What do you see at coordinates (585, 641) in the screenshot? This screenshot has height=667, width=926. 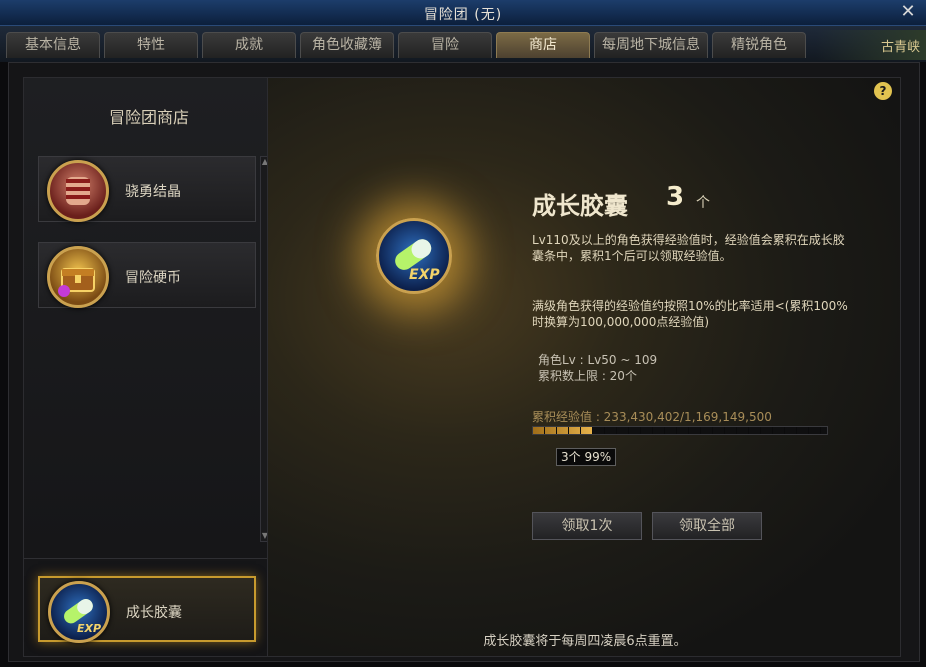 I see `reset-notice: 成长胶囊将于每周四凌晨6点重置。` at bounding box center [585, 641].